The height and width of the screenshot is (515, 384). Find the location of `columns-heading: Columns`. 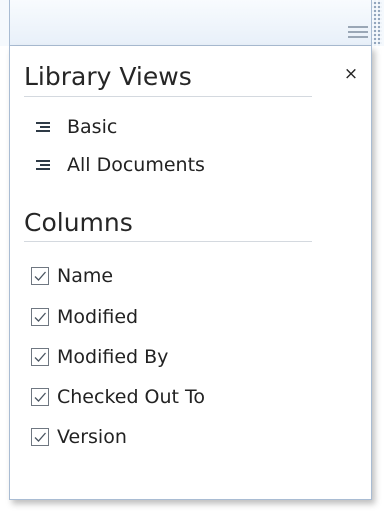

columns-heading: Columns is located at coordinates (78, 222).